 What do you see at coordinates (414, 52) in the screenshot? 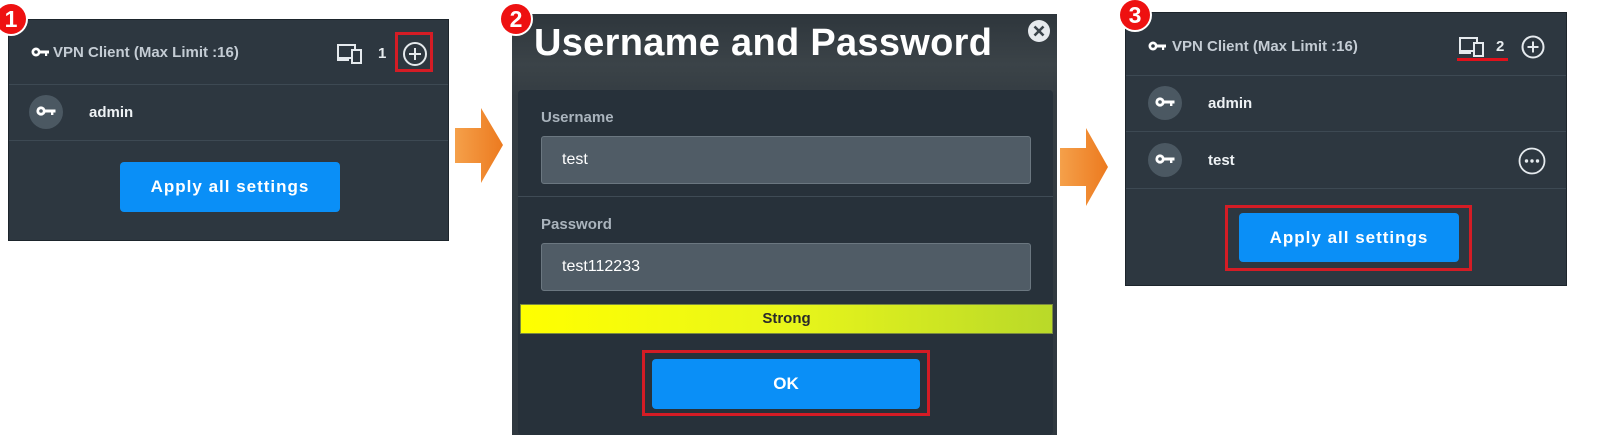
I see `highlight-add-icon` at bounding box center [414, 52].